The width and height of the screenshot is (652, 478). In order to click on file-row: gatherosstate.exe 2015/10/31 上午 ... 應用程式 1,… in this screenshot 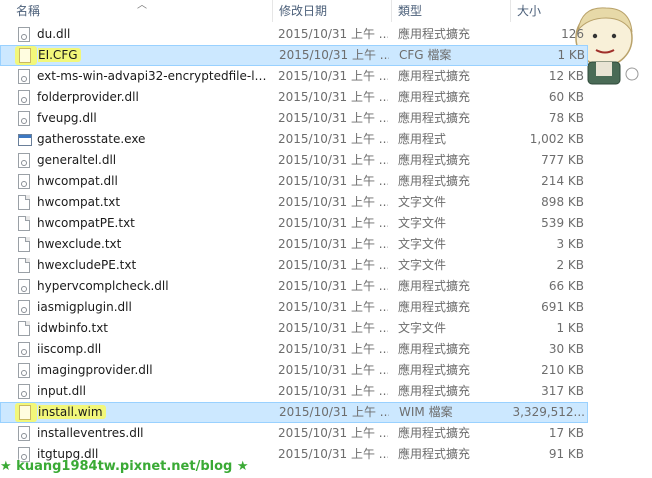, I will do `click(294, 139)`.